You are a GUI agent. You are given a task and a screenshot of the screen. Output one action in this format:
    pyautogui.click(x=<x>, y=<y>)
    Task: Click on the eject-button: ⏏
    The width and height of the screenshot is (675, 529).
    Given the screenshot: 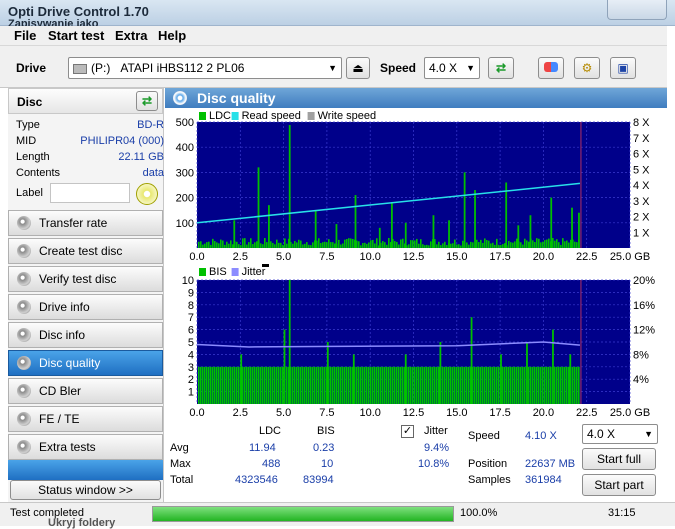 What is the action you would take?
    pyautogui.click(x=358, y=68)
    